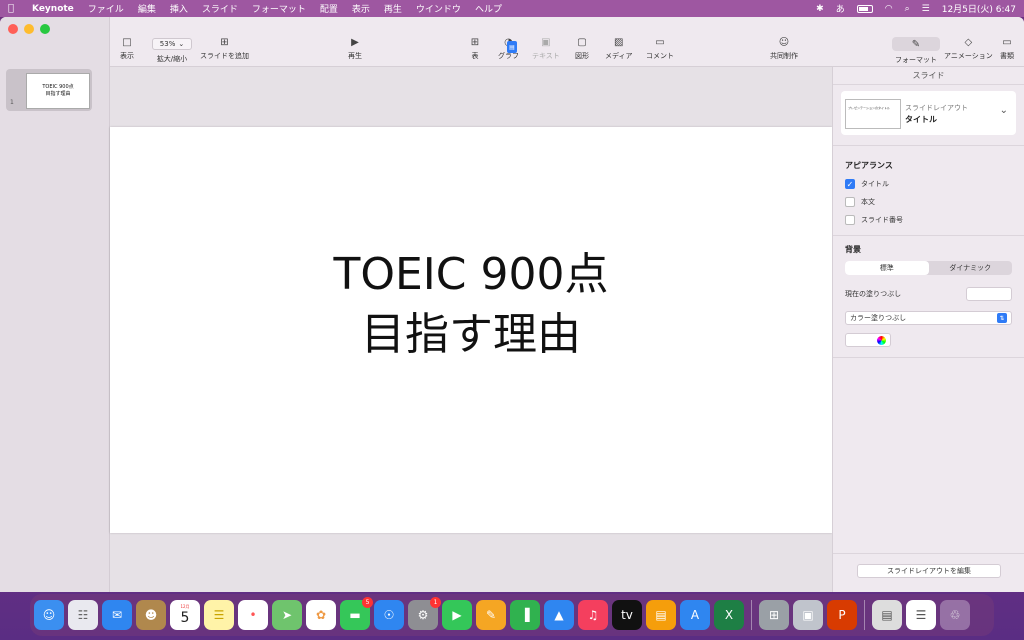 This screenshot has width=1024, height=640. Describe the element at coordinates (151, 615) in the screenshot. I see `contacts-icon: ☻` at that location.